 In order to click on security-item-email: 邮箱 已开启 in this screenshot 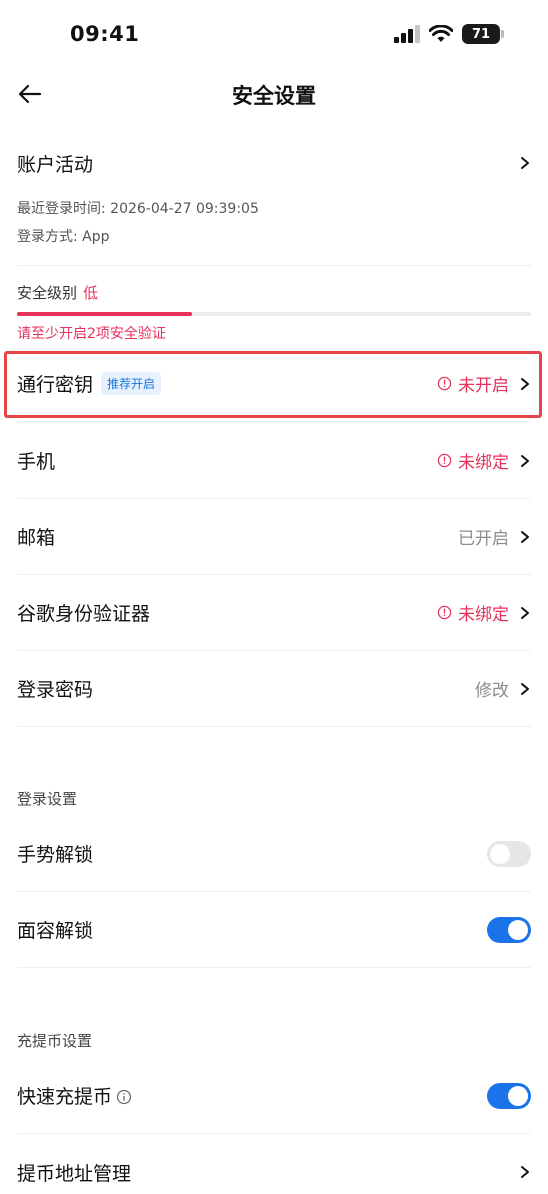, I will do `click(274, 537)`.